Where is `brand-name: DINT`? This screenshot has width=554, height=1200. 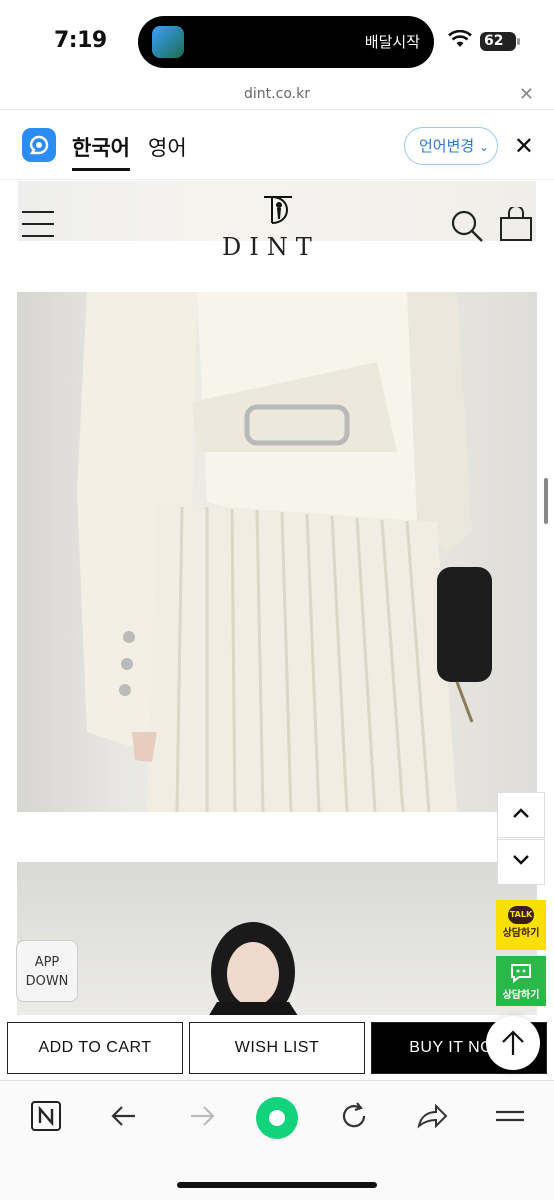 brand-name: DINT is located at coordinates (271, 247).